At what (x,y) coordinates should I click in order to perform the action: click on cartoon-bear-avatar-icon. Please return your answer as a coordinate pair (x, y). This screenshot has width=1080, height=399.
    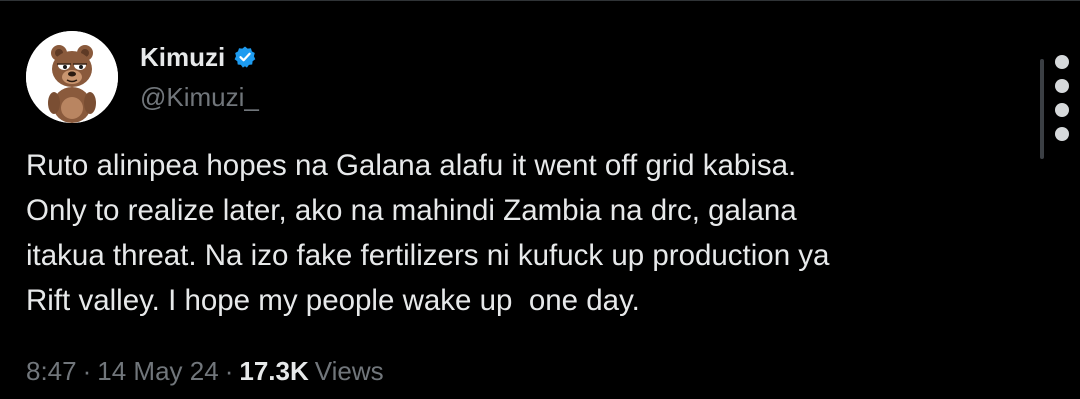
    Looking at the image, I should click on (72, 77).